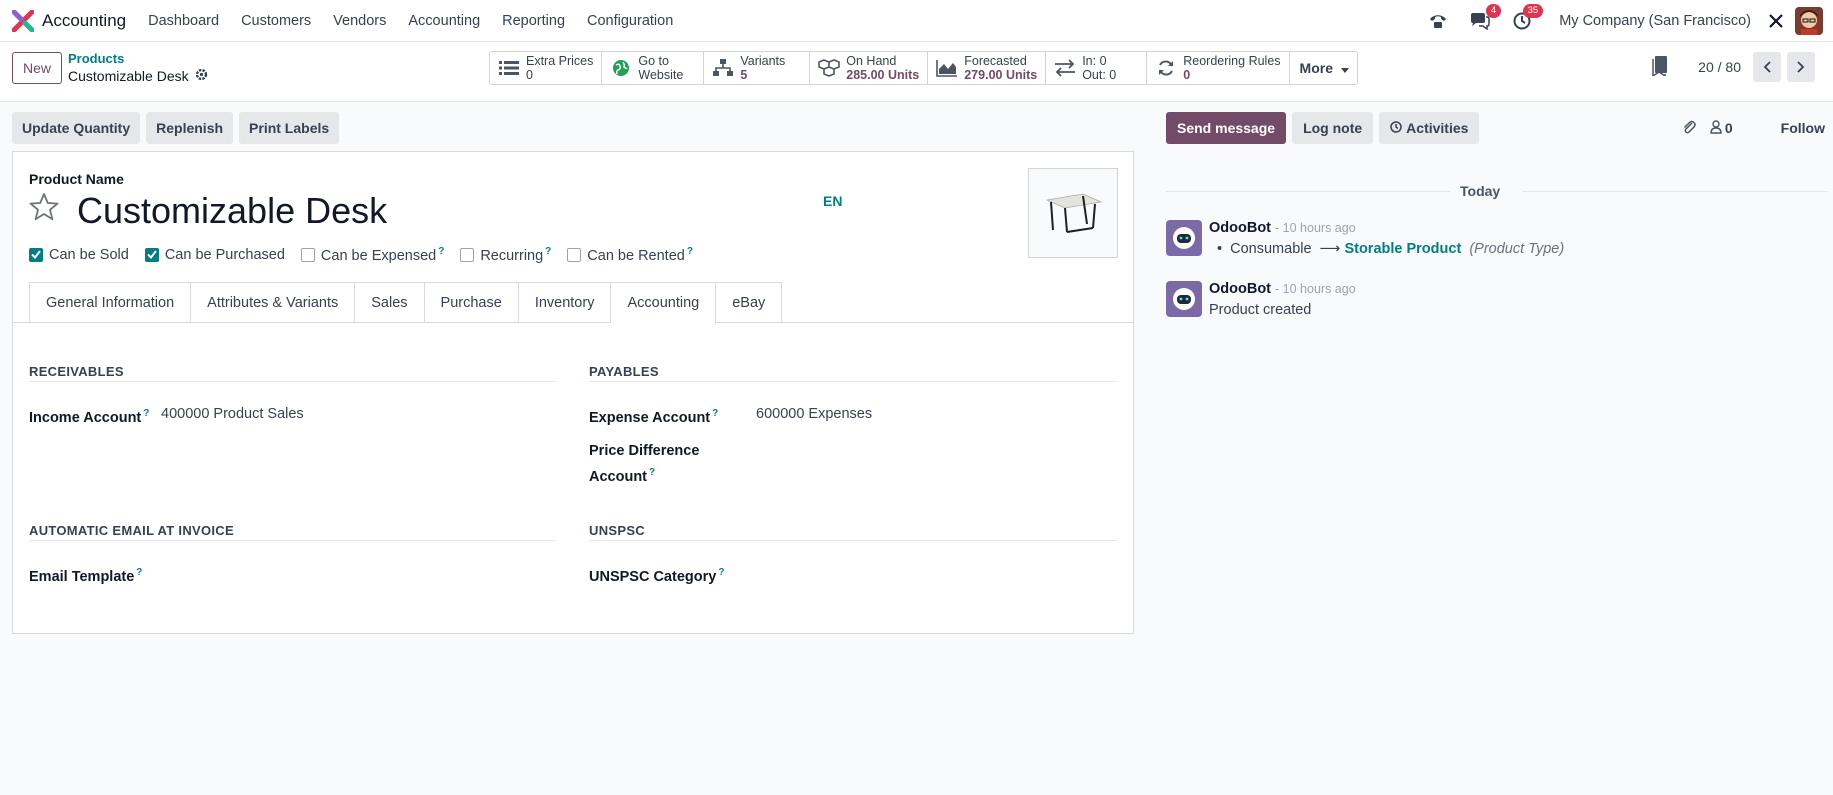  I want to click on can-be-sold-checkbox: Can be Sold, so click(79, 255).